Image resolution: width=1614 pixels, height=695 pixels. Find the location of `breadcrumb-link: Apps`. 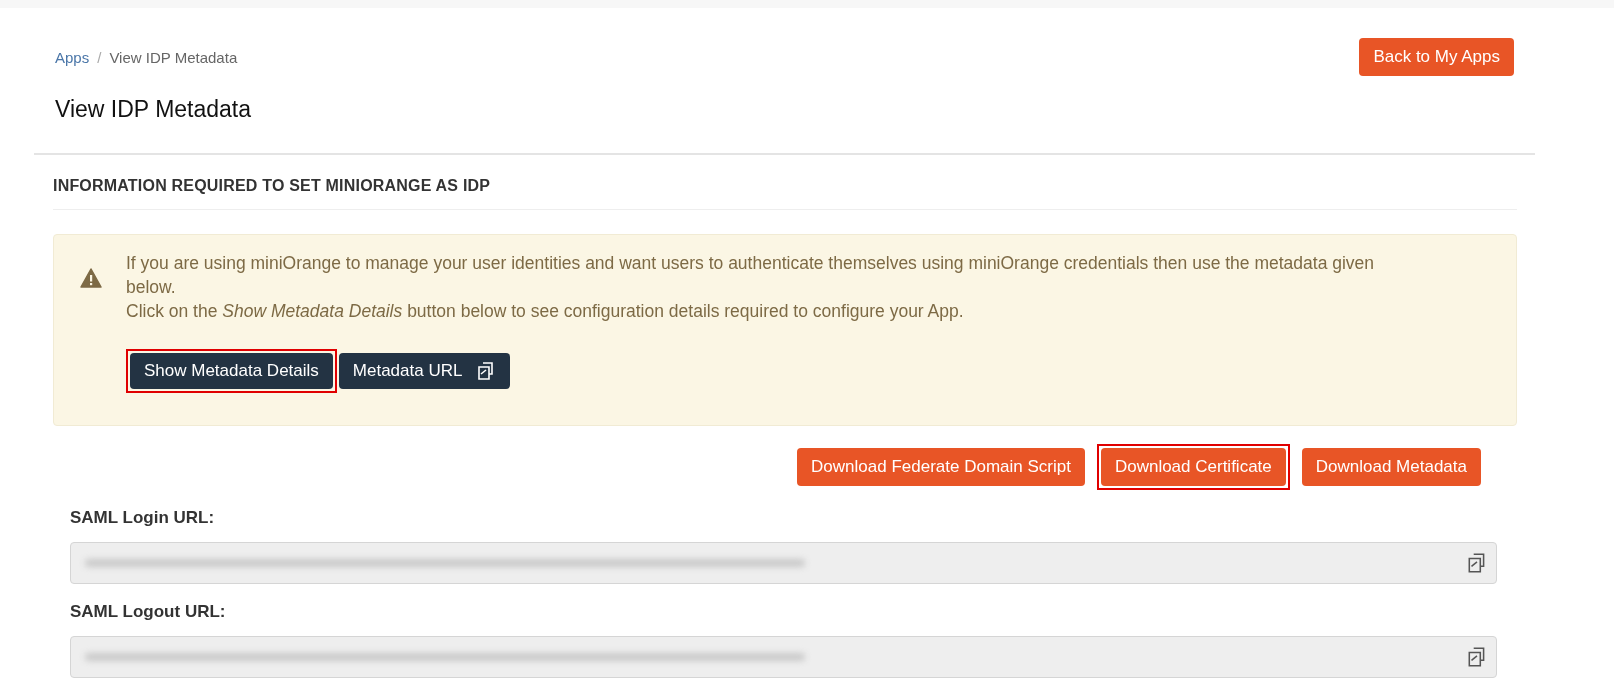

breadcrumb-link: Apps is located at coordinates (72, 57).